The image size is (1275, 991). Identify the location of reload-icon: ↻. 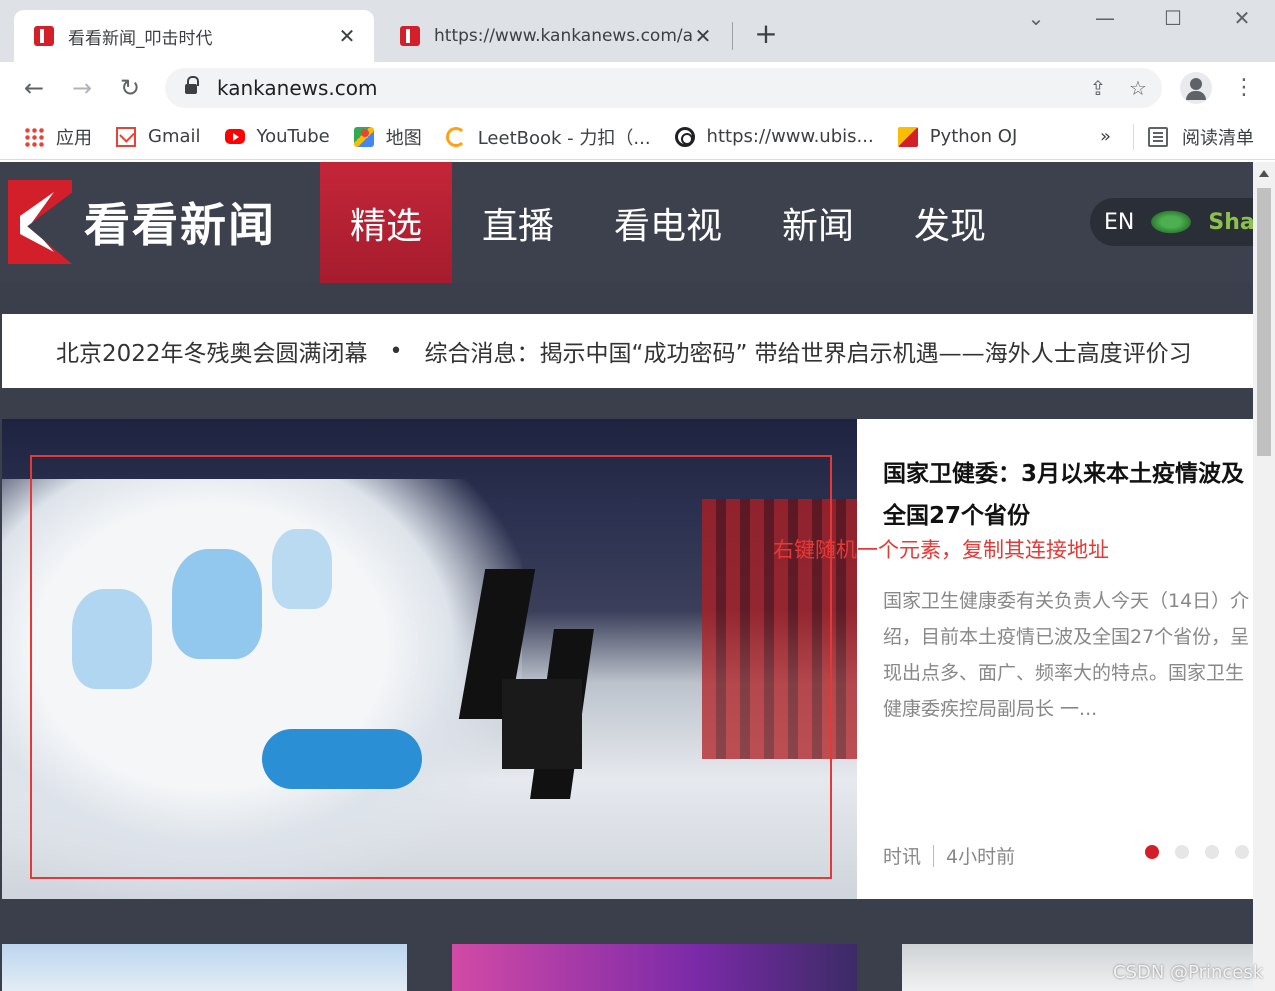
(130, 88).